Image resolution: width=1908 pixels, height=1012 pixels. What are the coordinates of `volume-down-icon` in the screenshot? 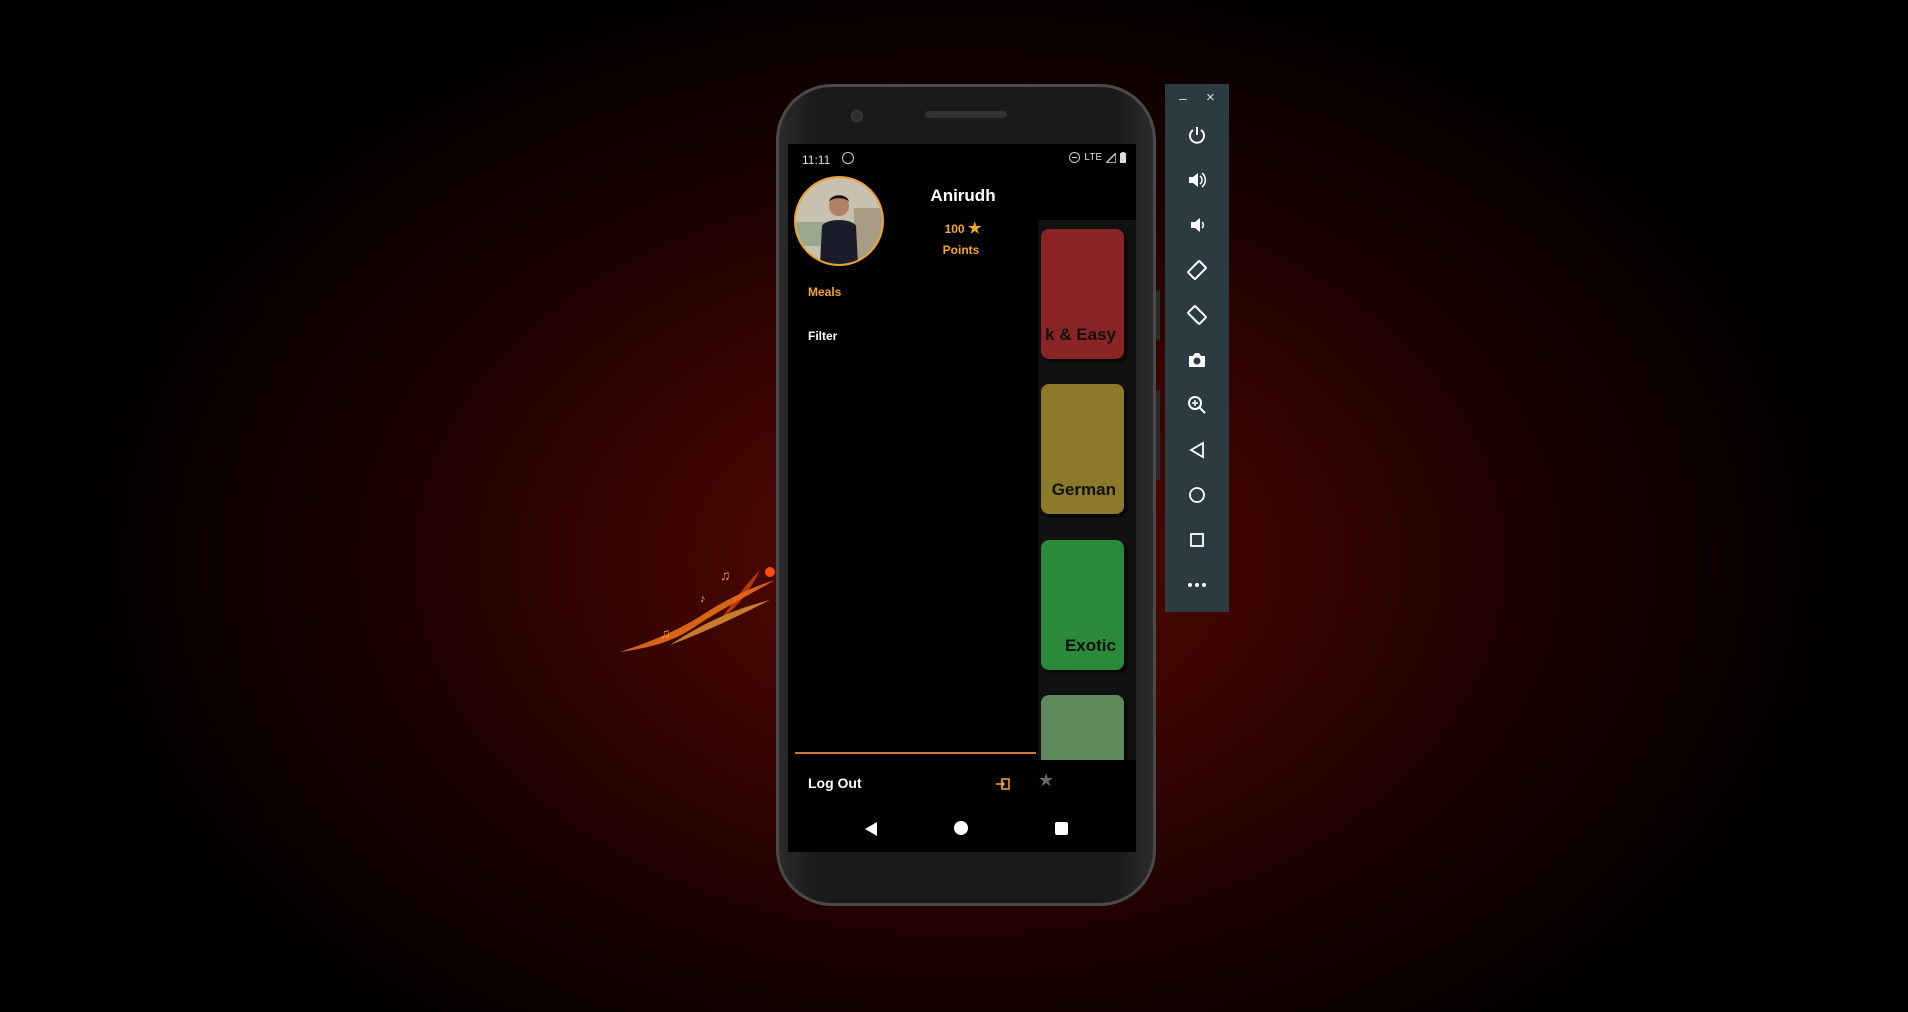 It's located at (1197, 225).